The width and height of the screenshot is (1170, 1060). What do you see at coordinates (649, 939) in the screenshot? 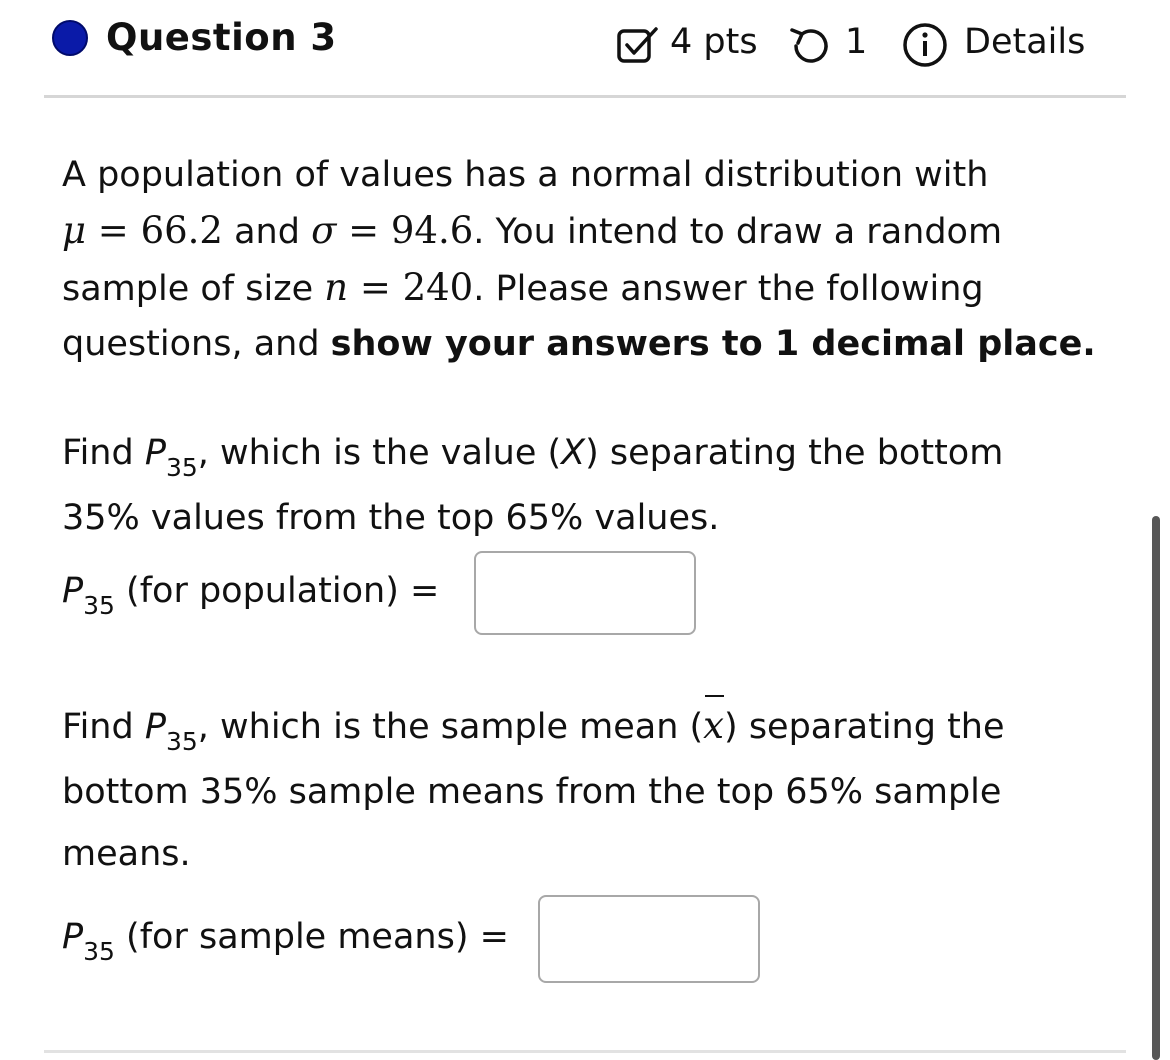
I see `p35-sample-means-input` at bounding box center [649, 939].